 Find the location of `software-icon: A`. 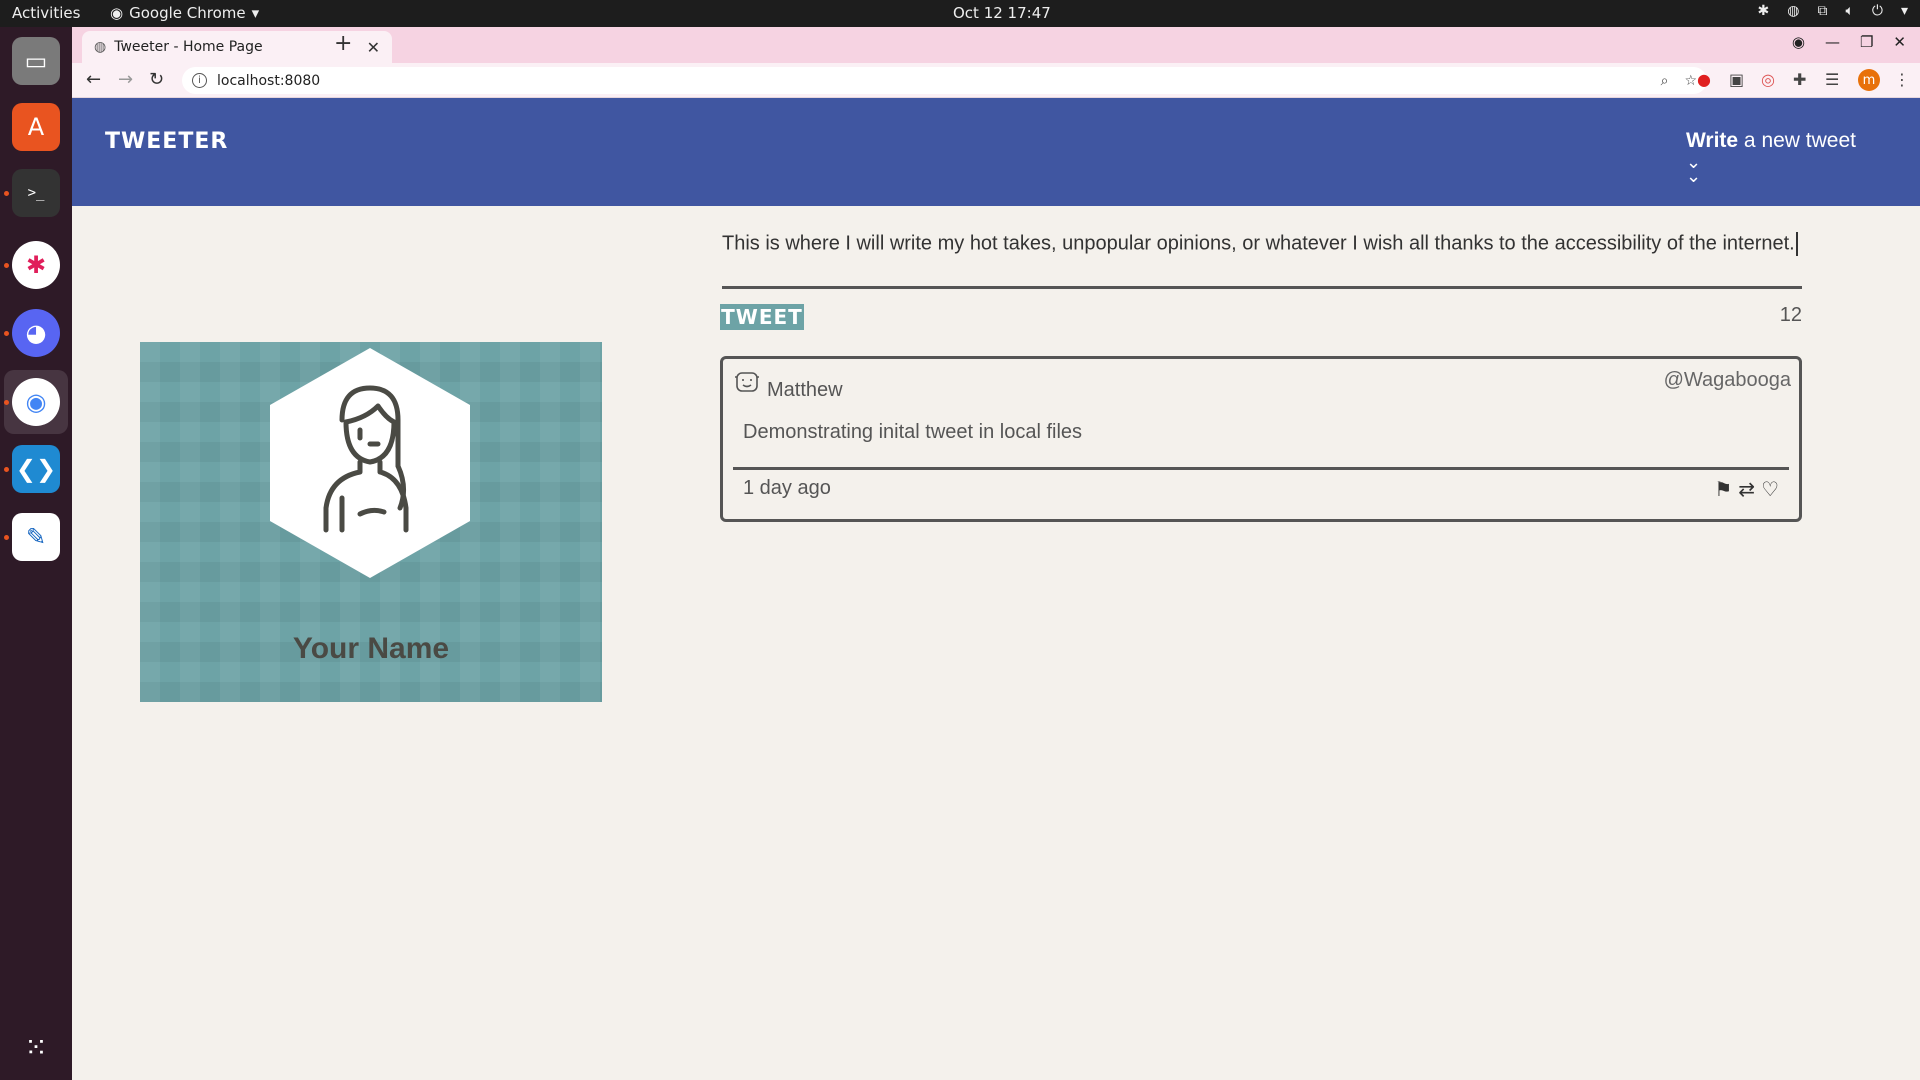

software-icon: A is located at coordinates (36, 127).